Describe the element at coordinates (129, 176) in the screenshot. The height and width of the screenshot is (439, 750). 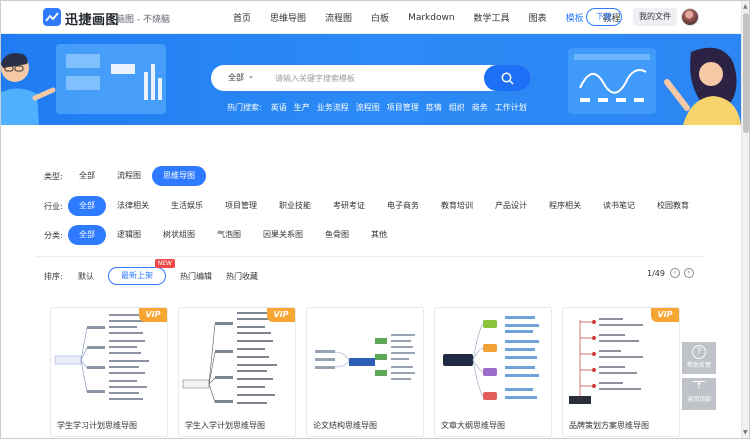
I see `type-chip-flowchart: 流程图` at that location.